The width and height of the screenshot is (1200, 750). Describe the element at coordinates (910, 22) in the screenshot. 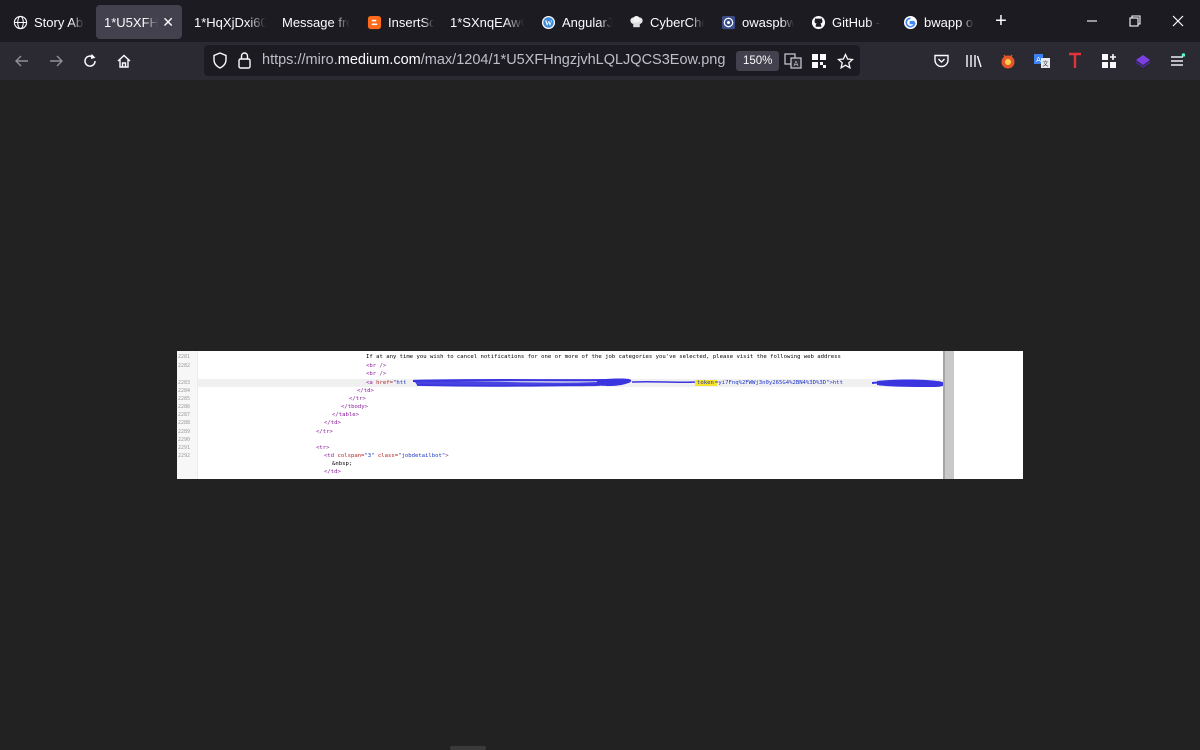

I see `google-icon` at that location.